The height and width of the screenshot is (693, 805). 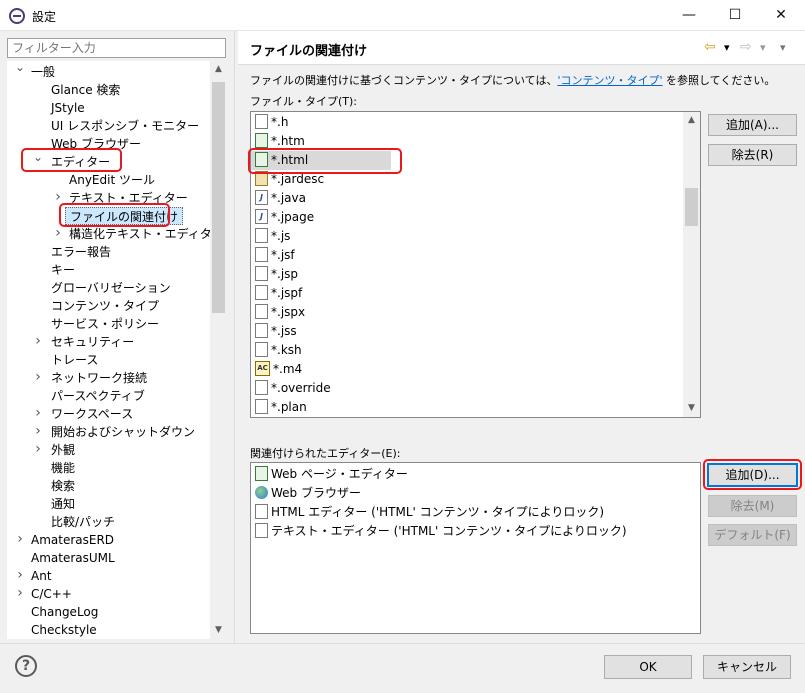 What do you see at coordinates (298, 179) in the screenshot?
I see `file-type-label: *.jardesc` at bounding box center [298, 179].